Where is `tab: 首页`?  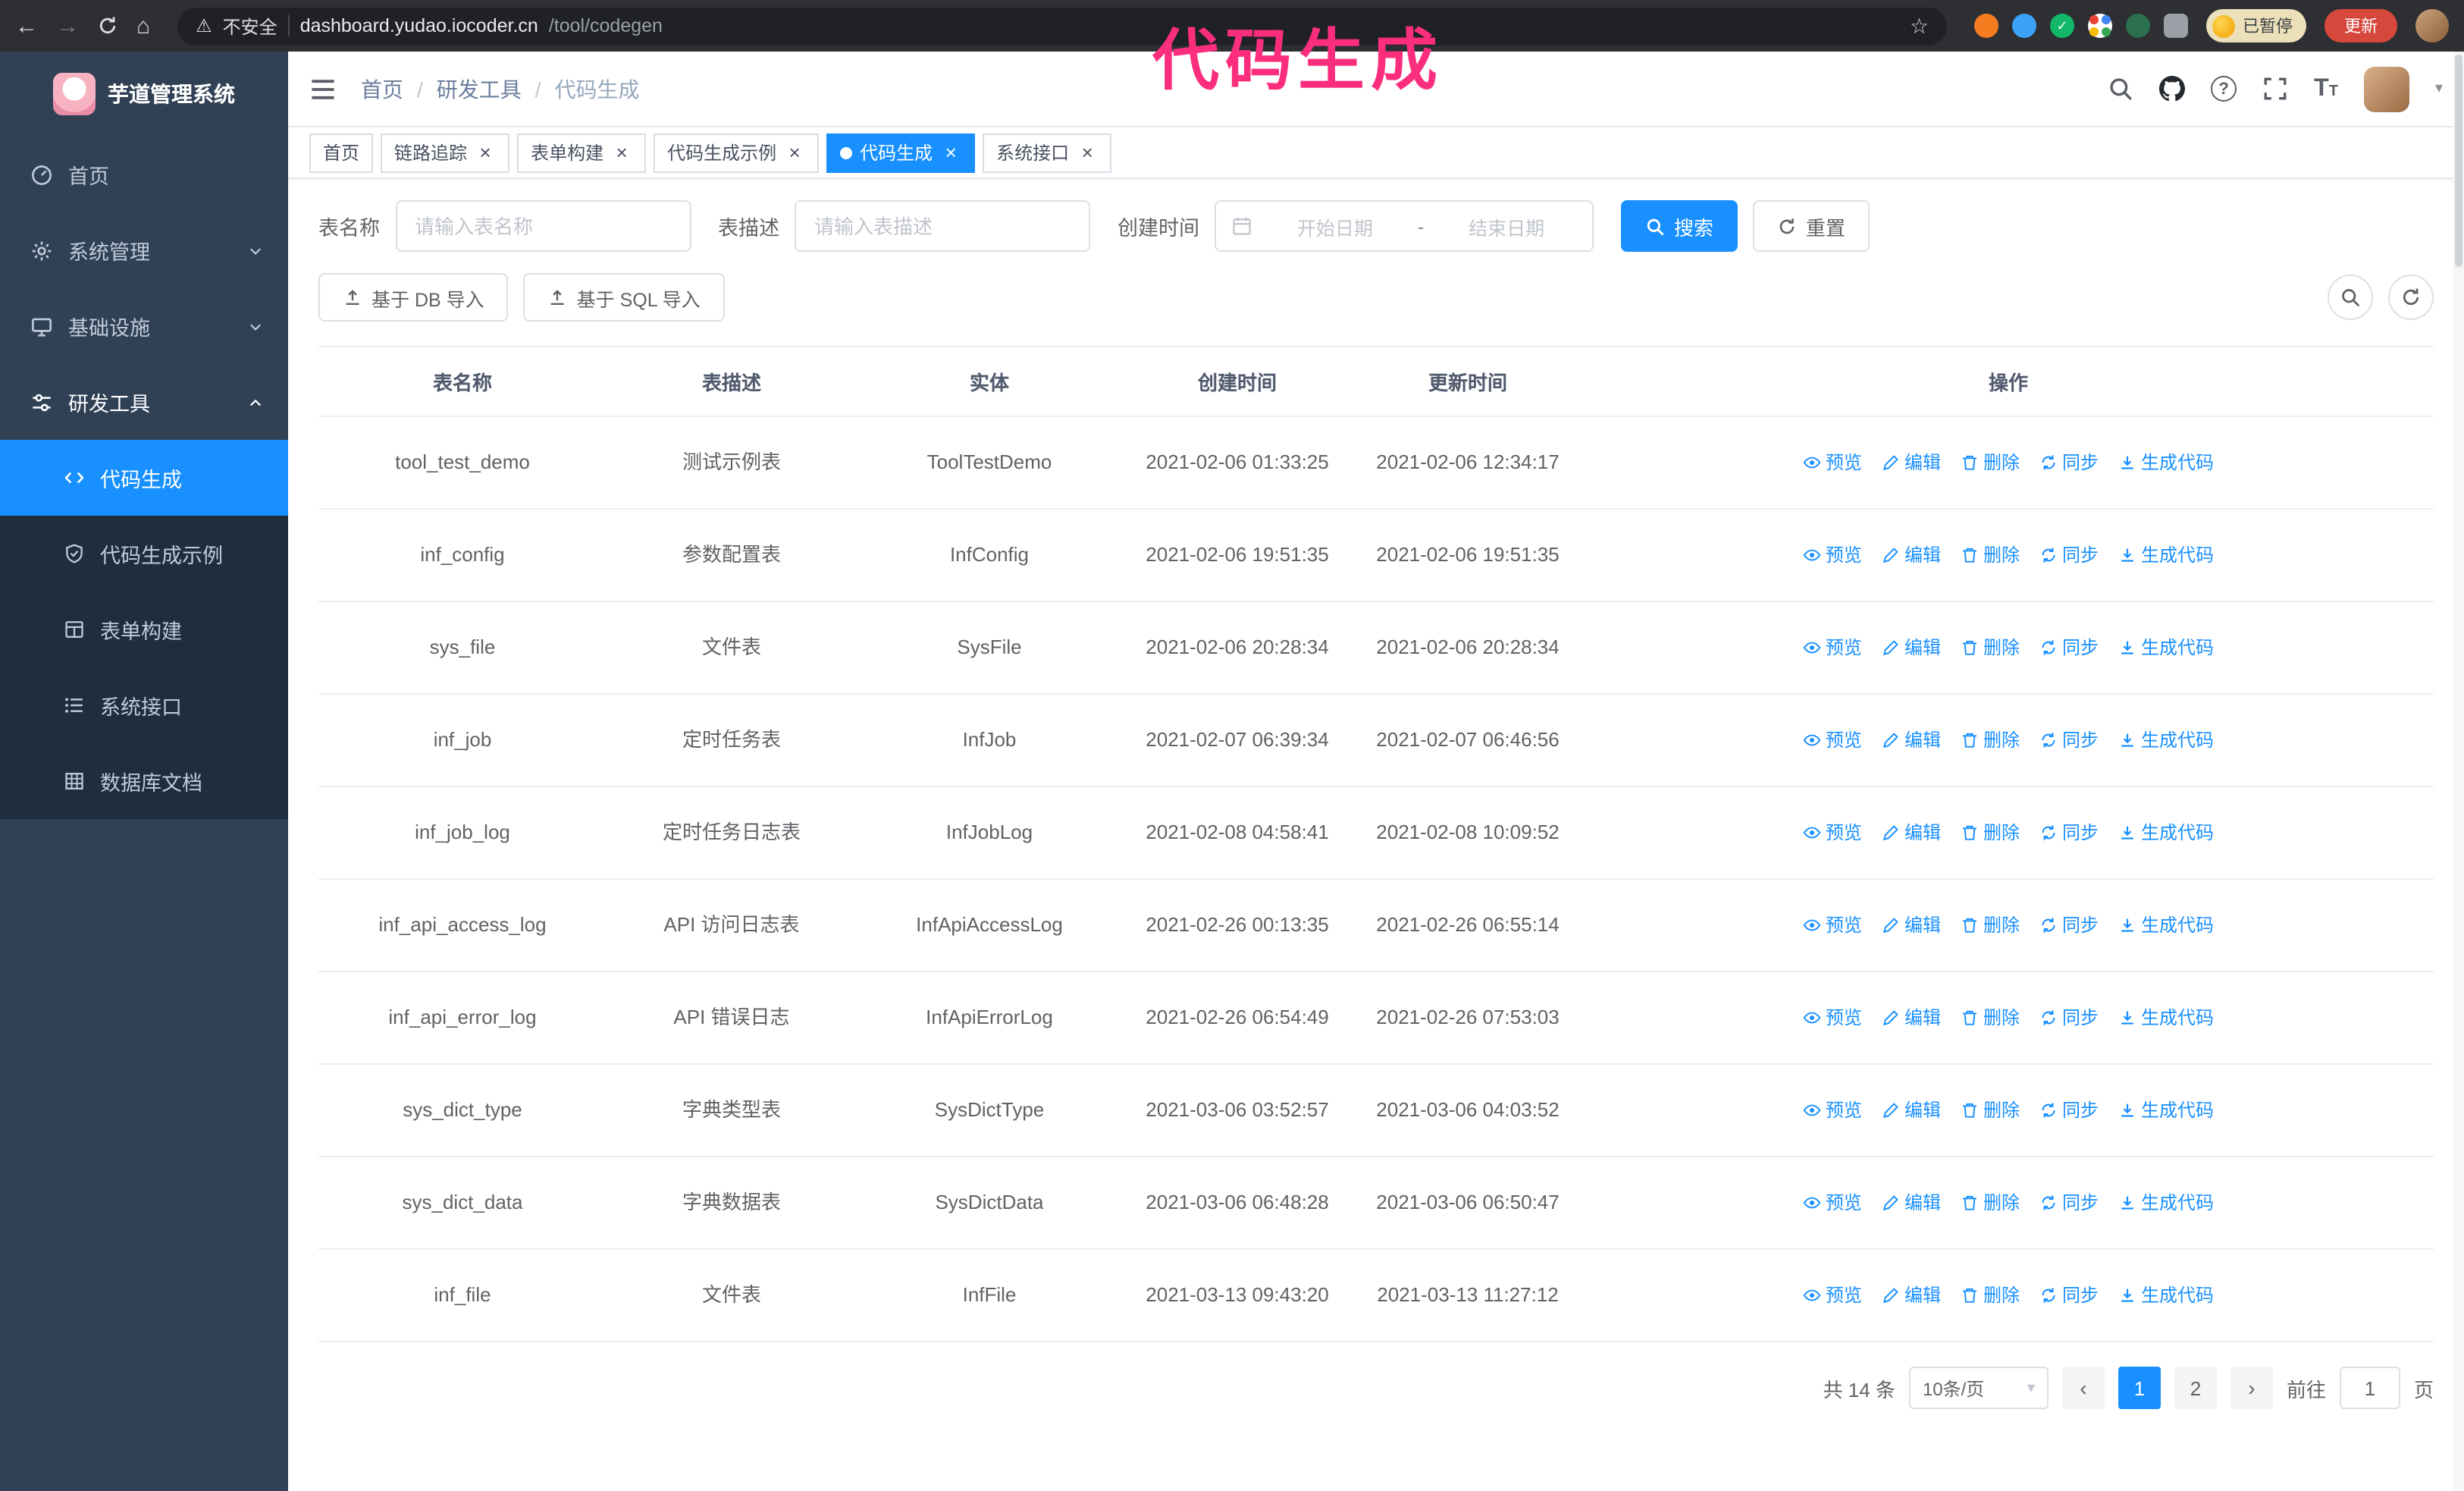 tab: 首页 is located at coordinates (341, 152).